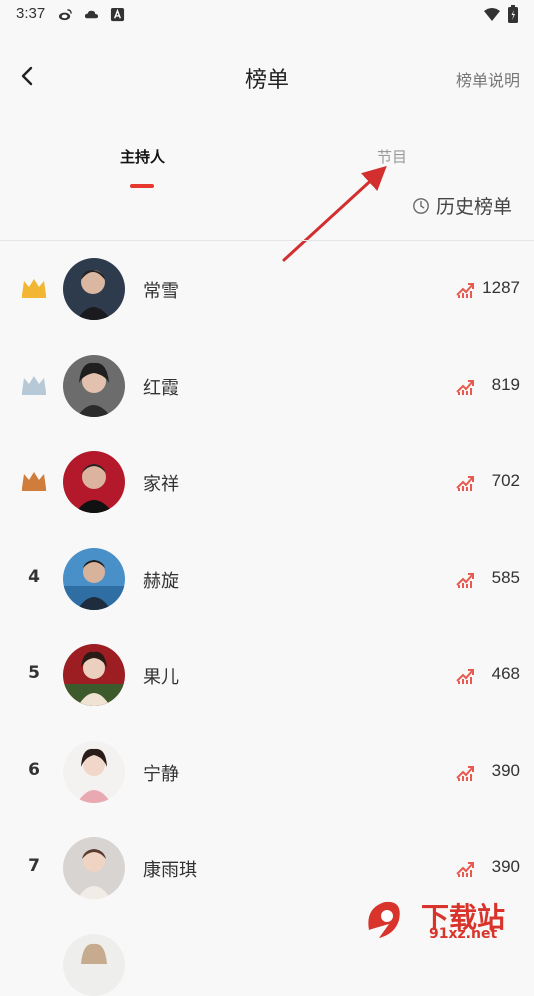 The height and width of the screenshot is (996, 534). Describe the element at coordinates (161, 388) in the screenshot. I see `host-name: 红霞` at that location.